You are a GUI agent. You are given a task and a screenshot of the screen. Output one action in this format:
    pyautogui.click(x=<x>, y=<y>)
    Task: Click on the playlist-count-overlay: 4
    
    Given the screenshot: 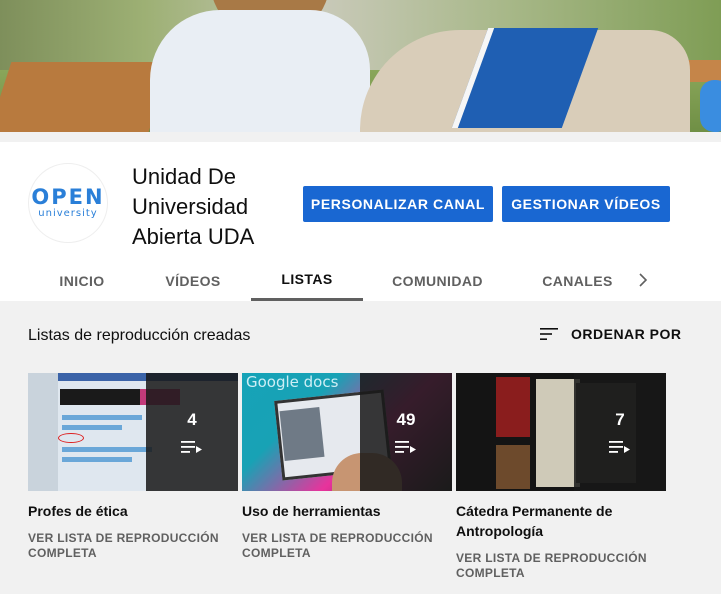 What is the action you would take?
    pyautogui.click(x=192, y=432)
    